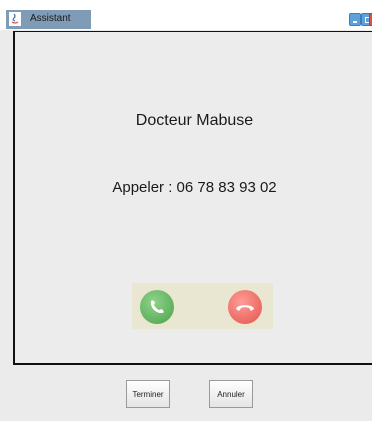 The height and width of the screenshot is (421, 372). I want to click on hangup-call-button, so click(245, 307).